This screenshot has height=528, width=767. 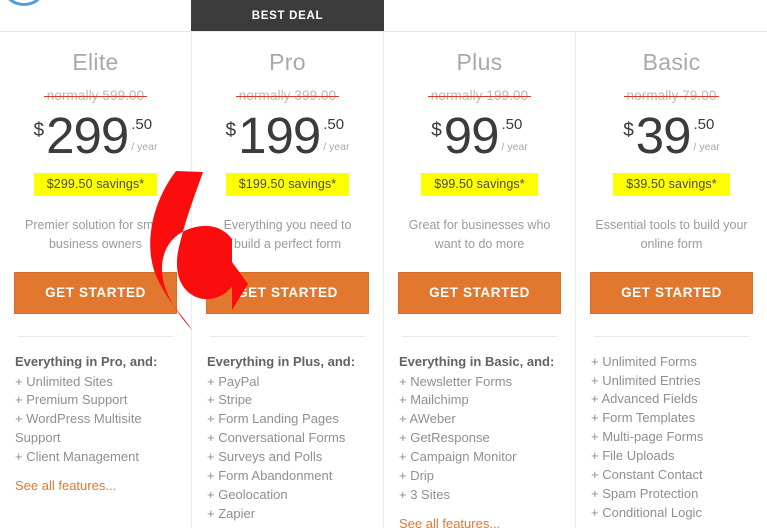 What do you see at coordinates (71, 400) in the screenshot?
I see `feature-item: + Premium Support` at bounding box center [71, 400].